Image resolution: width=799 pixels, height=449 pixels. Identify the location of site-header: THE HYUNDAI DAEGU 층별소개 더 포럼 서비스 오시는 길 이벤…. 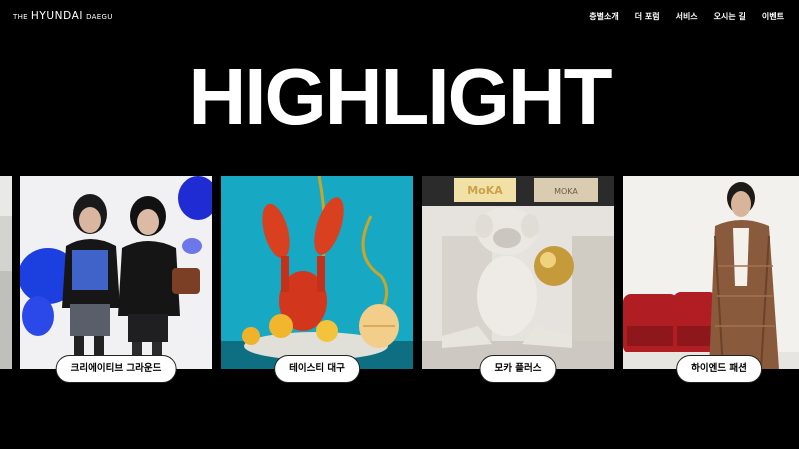
(399, 17).